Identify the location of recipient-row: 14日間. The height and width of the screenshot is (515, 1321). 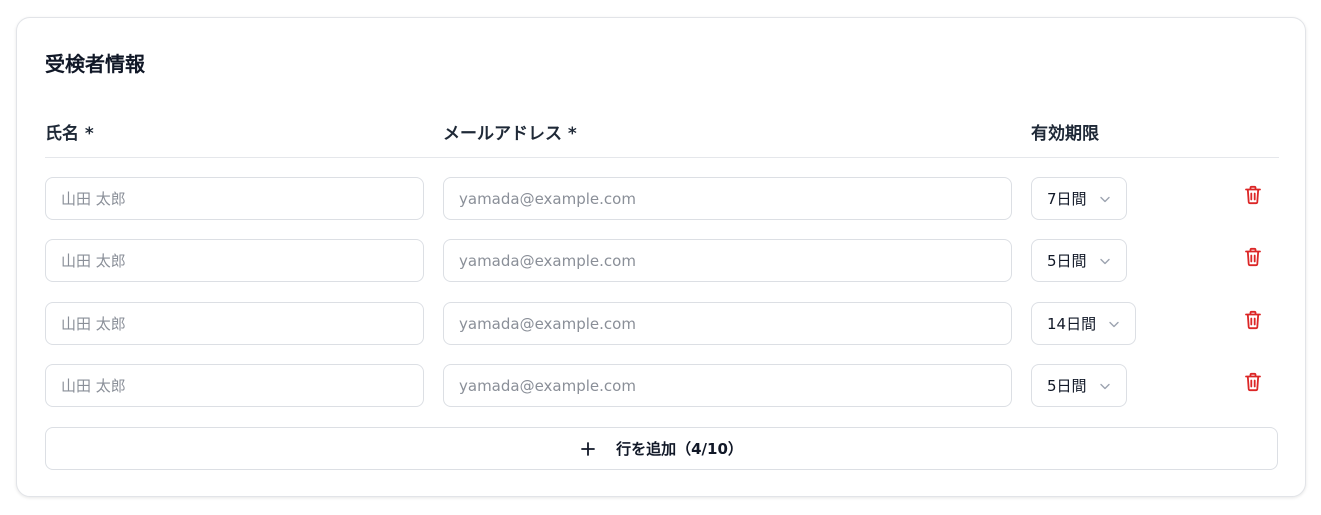
(661, 324).